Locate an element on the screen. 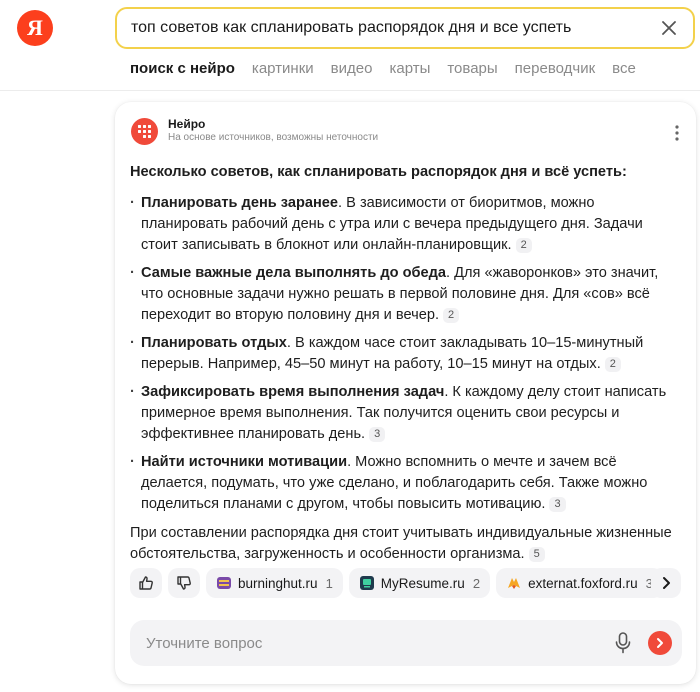 The height and width of the screenshot is (692, 700). dislike-button is located at coordinates (184, 583).